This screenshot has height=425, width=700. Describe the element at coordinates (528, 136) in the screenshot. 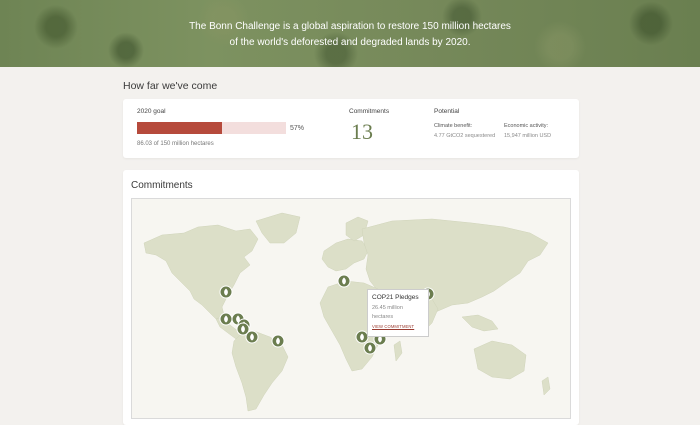

I see `economic-activity-value: 15,947 million USD` at that location.